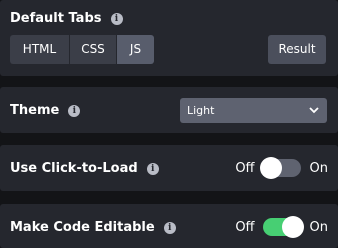 The width and height of the screenshot is (338, 248). I want to click on tab-css: CSS, so click(92, 49).